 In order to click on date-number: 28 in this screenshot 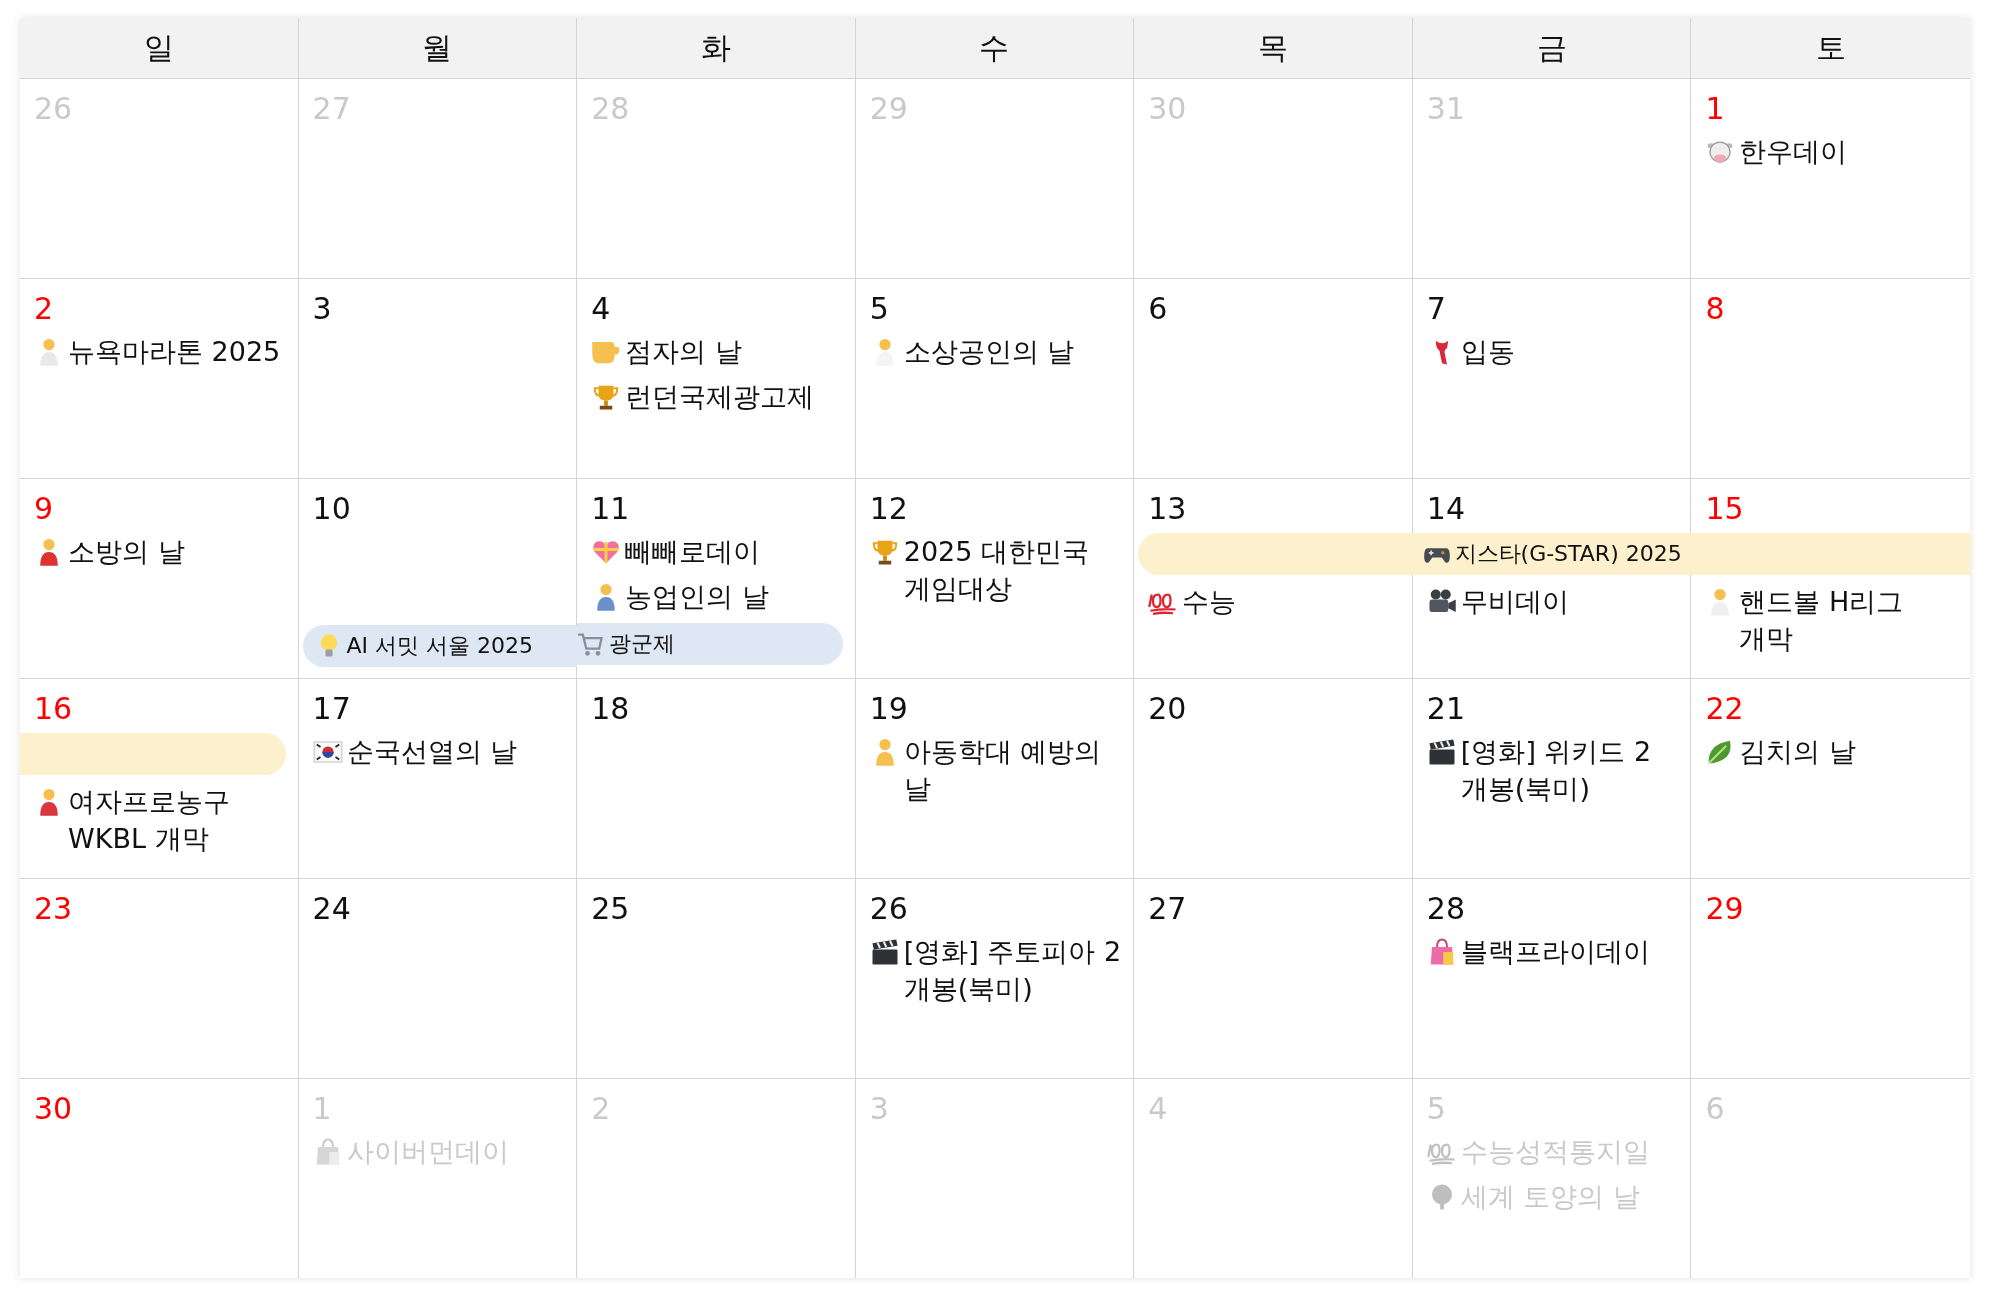, I will do `click(1446, 909)`.